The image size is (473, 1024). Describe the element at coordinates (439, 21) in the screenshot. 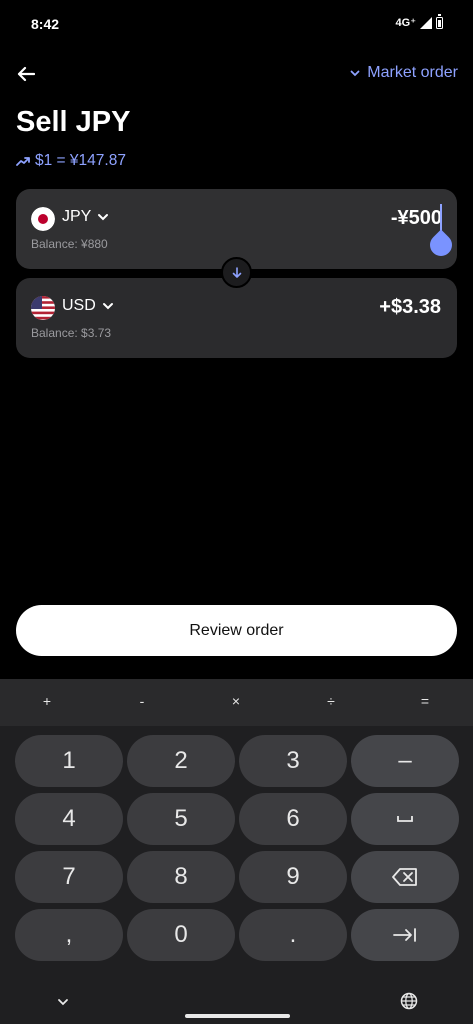

I see `battery-icon` at that location.